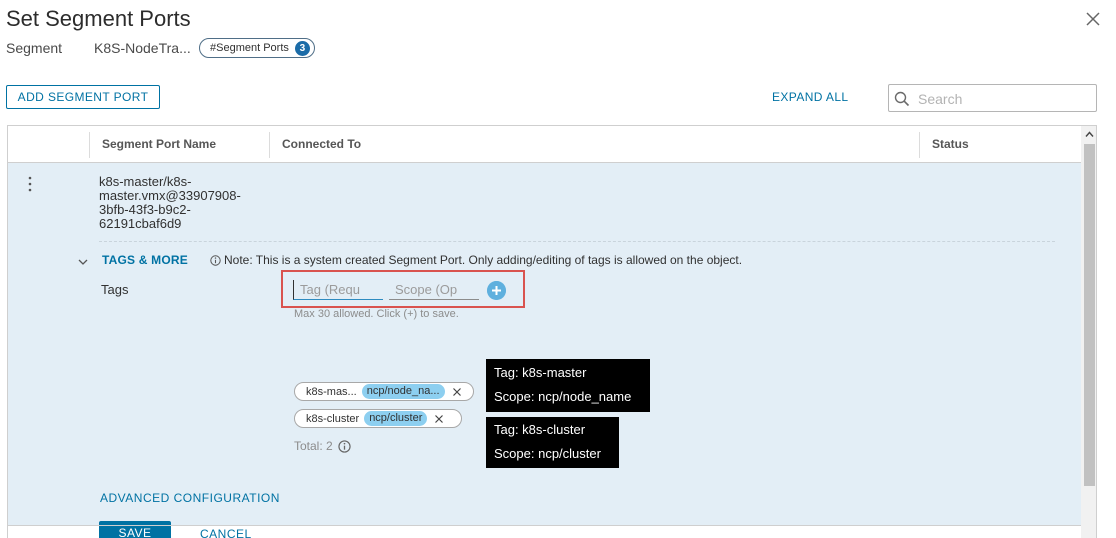 This screenshot has height=538, width=1116. I want to click on tags-label: Tags, so click(115, 289).